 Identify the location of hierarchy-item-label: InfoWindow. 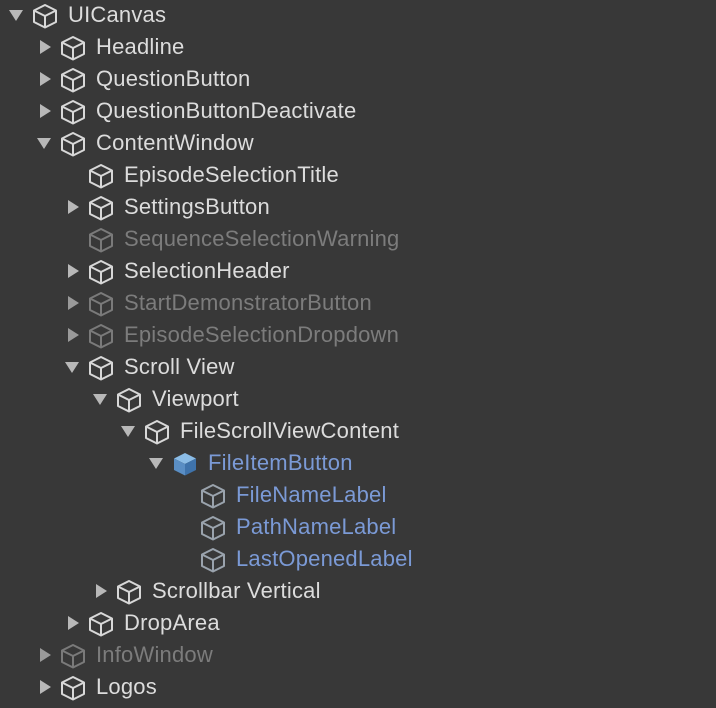
(154, 654).